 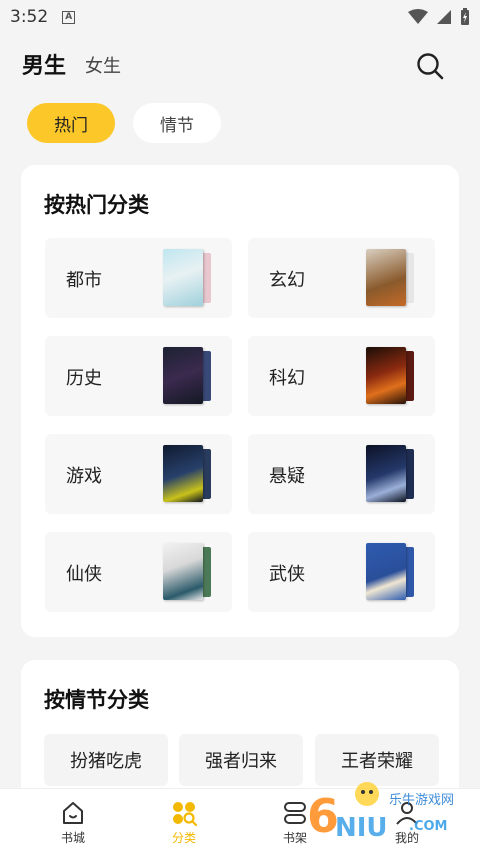 I want to click on category-label: 游戏, so click(x=84, y=476).